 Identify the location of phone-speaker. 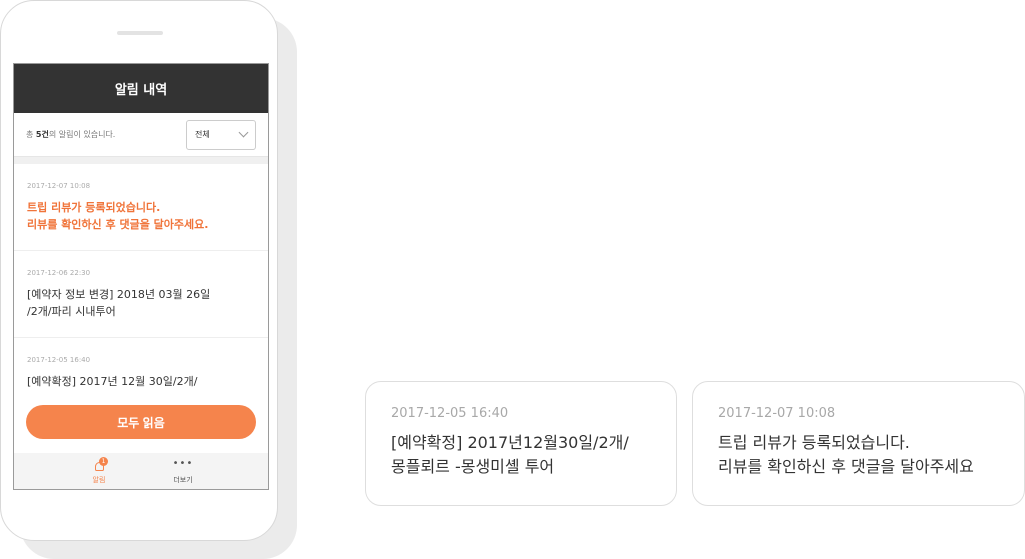
(140, 33).